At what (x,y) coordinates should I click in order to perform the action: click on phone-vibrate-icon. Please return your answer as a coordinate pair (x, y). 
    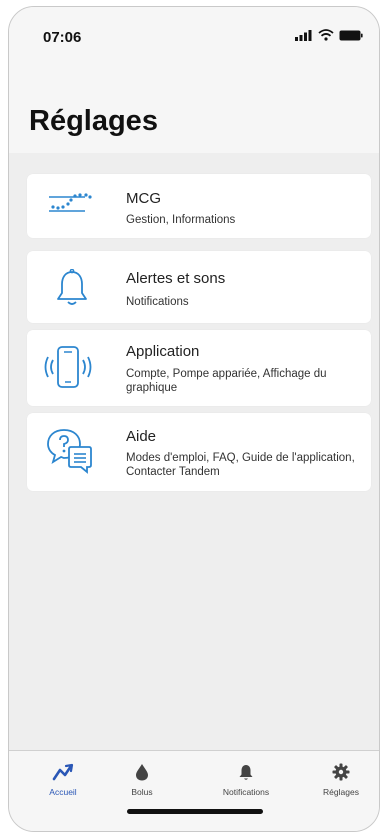
    Looking at the image, I should click on (68, 367).